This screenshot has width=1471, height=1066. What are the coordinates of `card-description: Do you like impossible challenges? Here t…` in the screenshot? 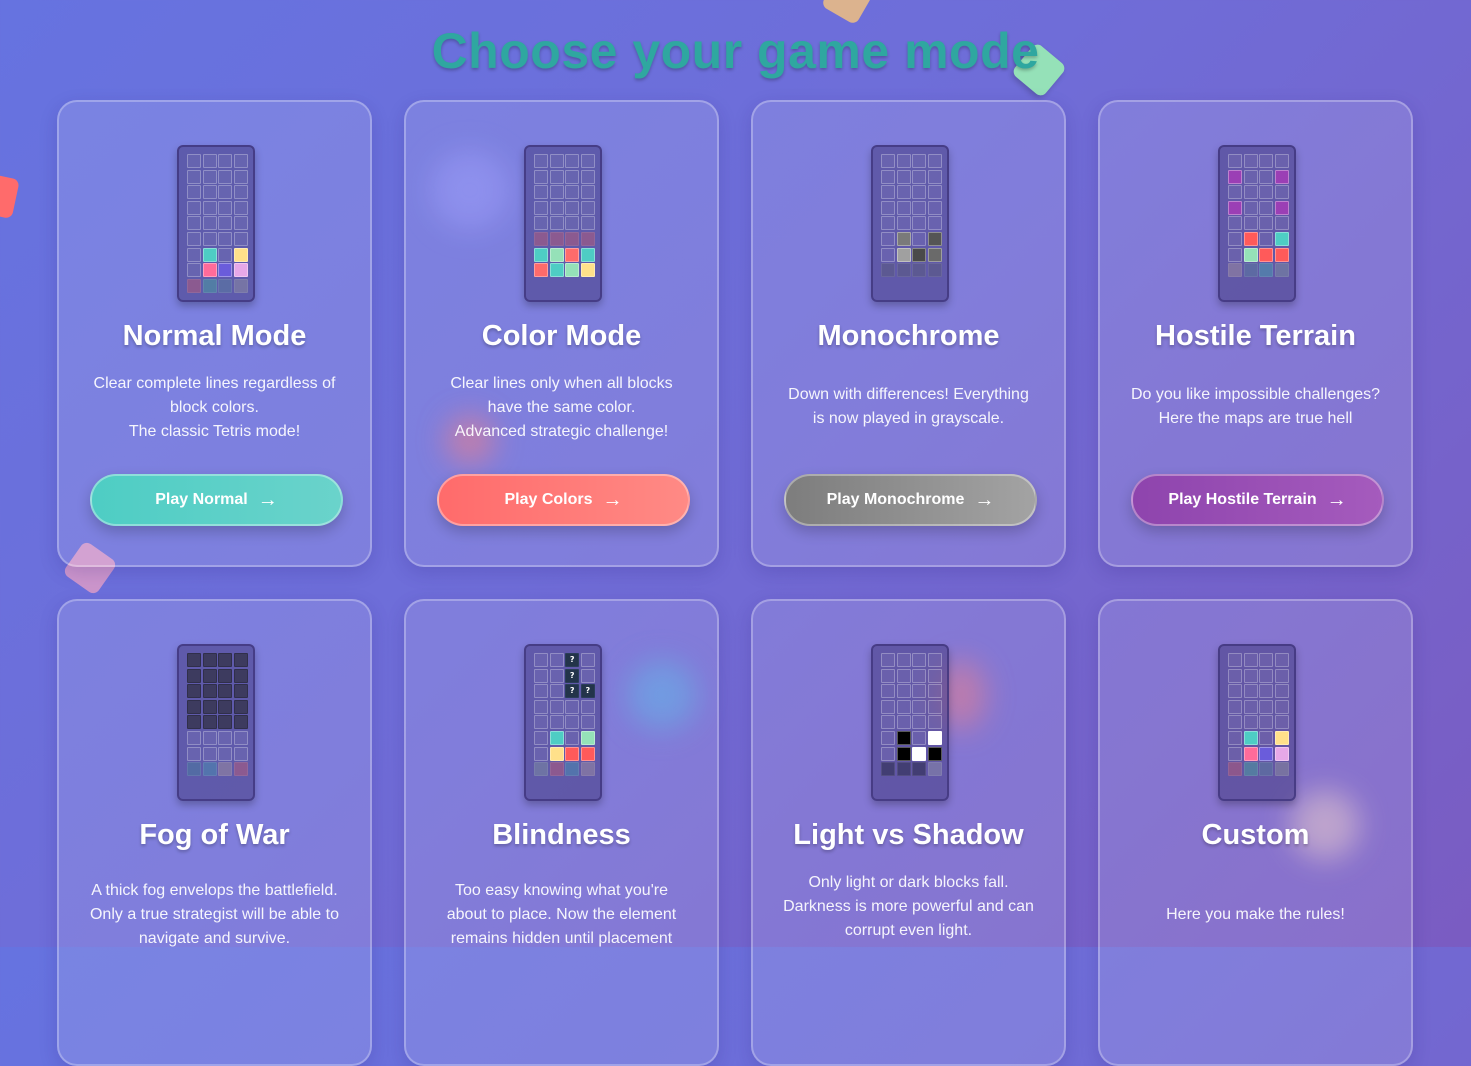 It's located at (1255, 407).